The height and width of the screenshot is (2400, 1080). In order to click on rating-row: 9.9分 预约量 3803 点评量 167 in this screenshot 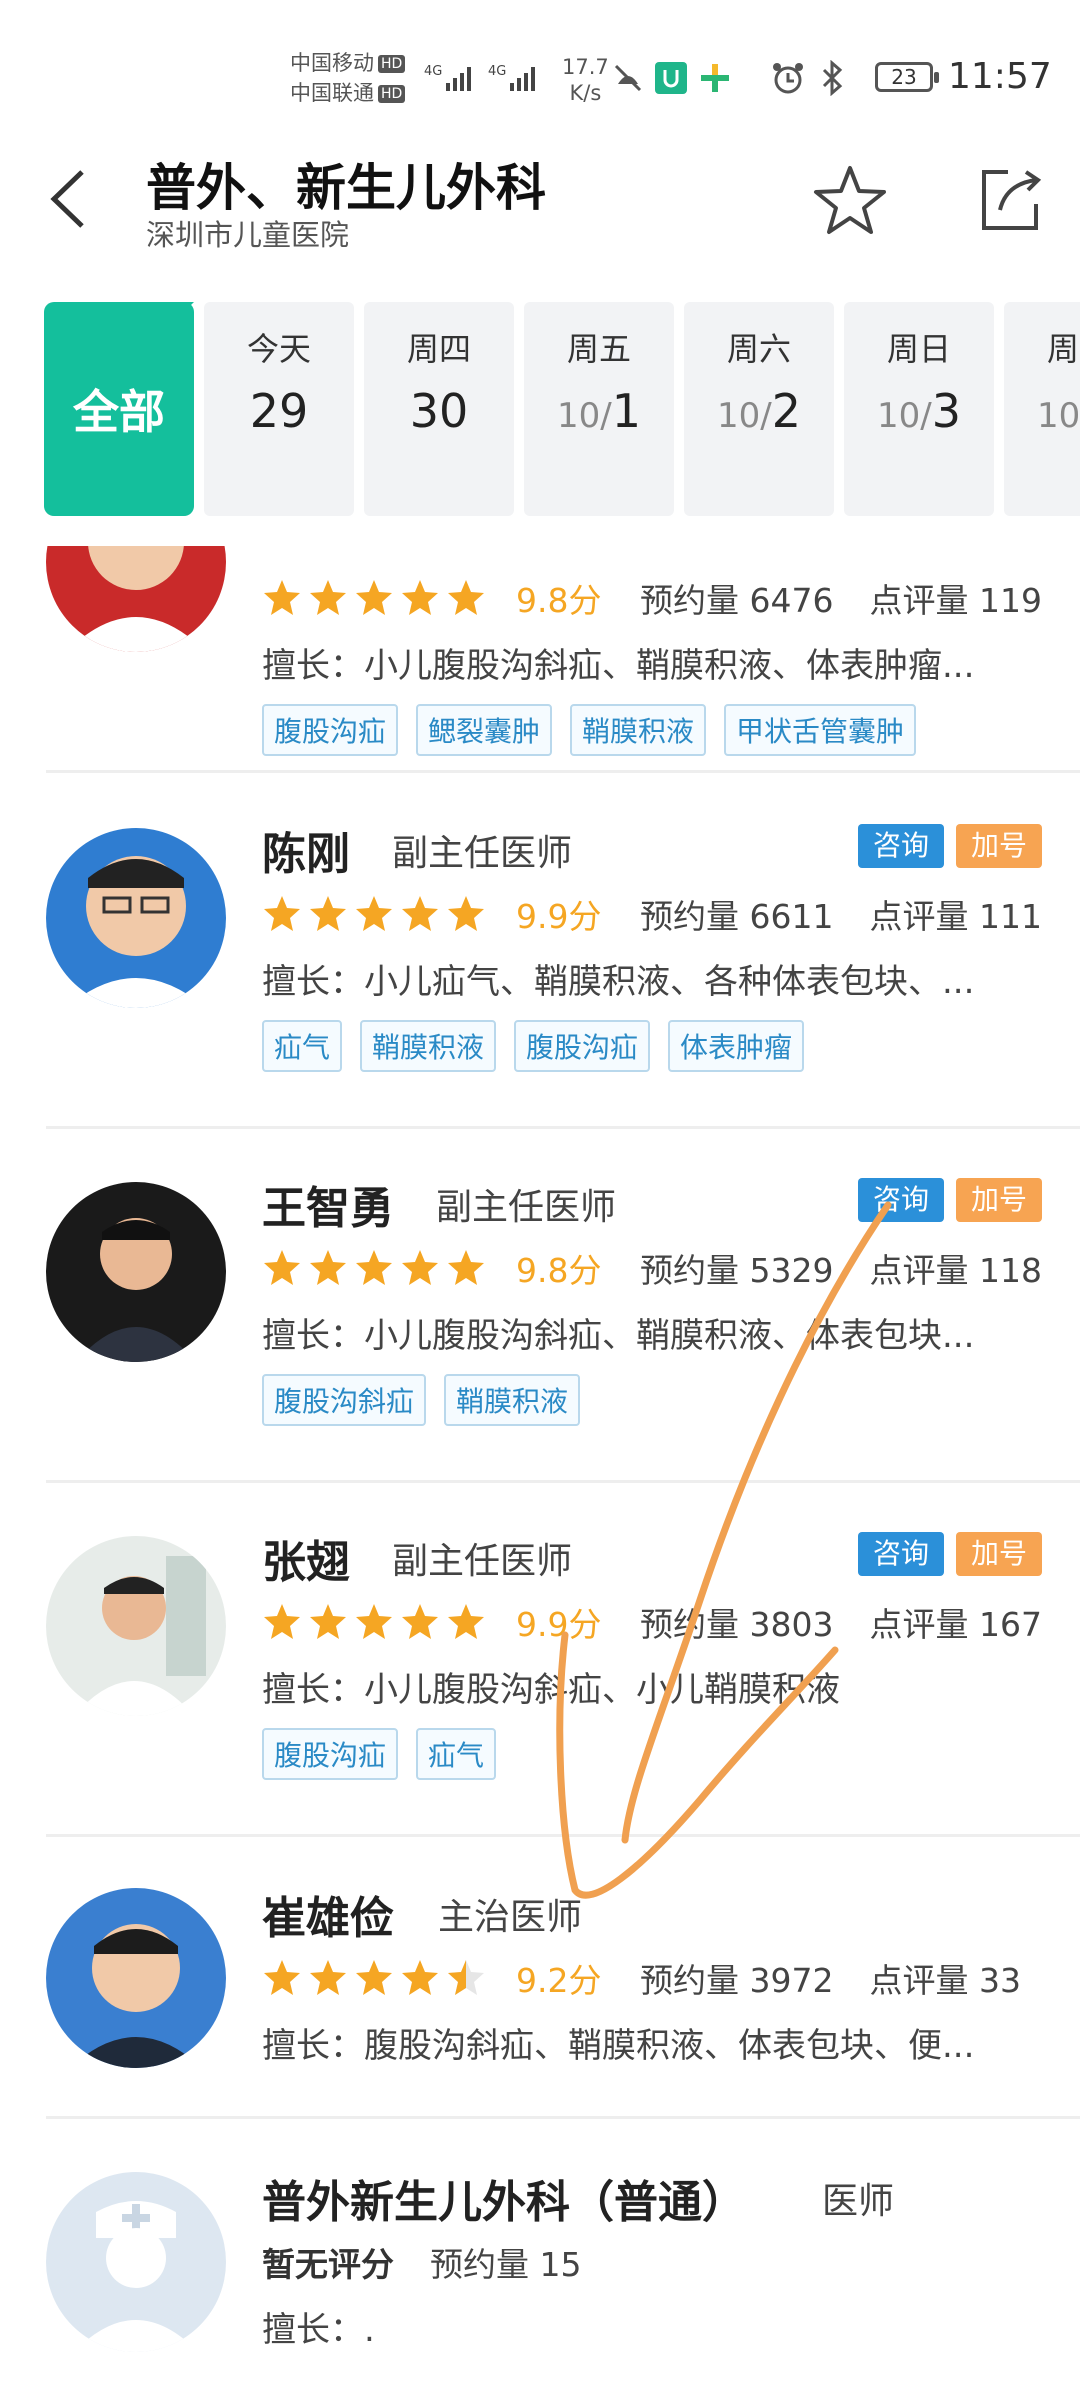, I will do `click(652, 1622)`.